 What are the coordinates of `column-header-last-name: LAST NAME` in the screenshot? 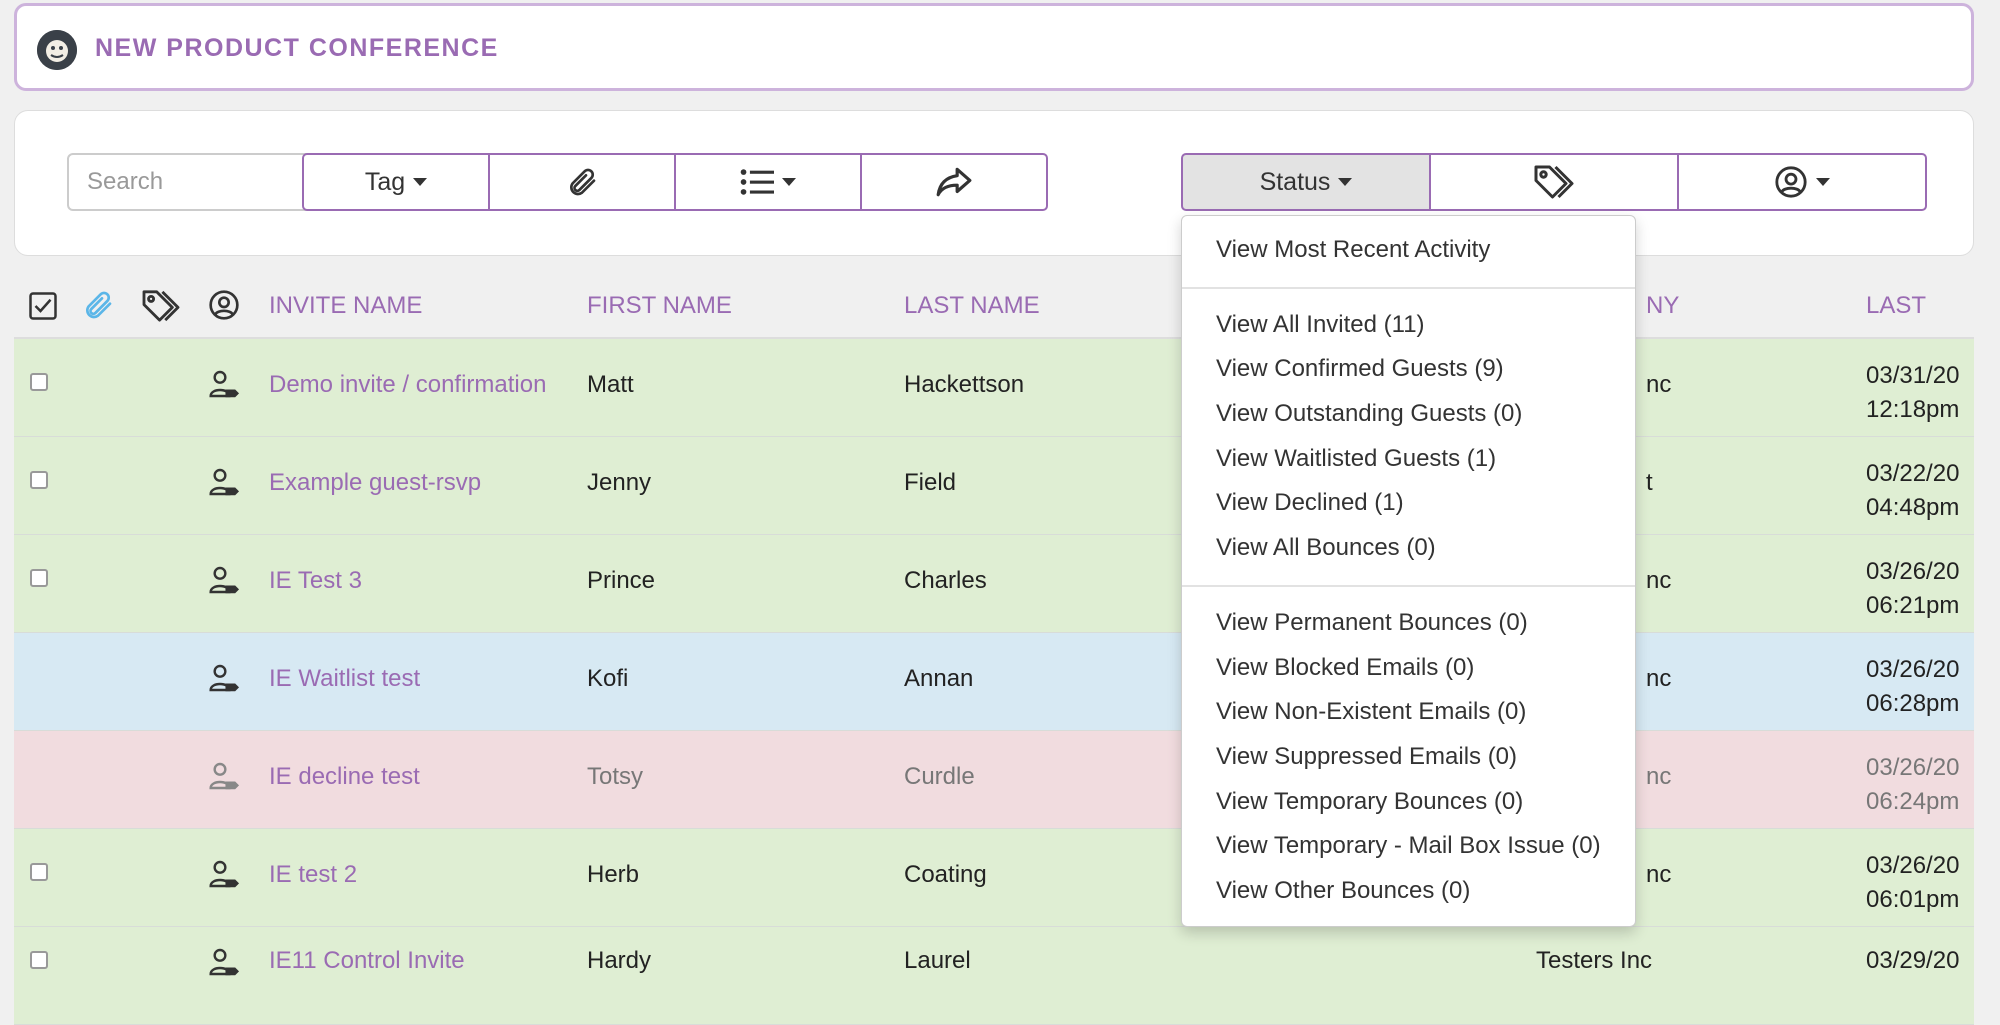 It's located at (972, 306).